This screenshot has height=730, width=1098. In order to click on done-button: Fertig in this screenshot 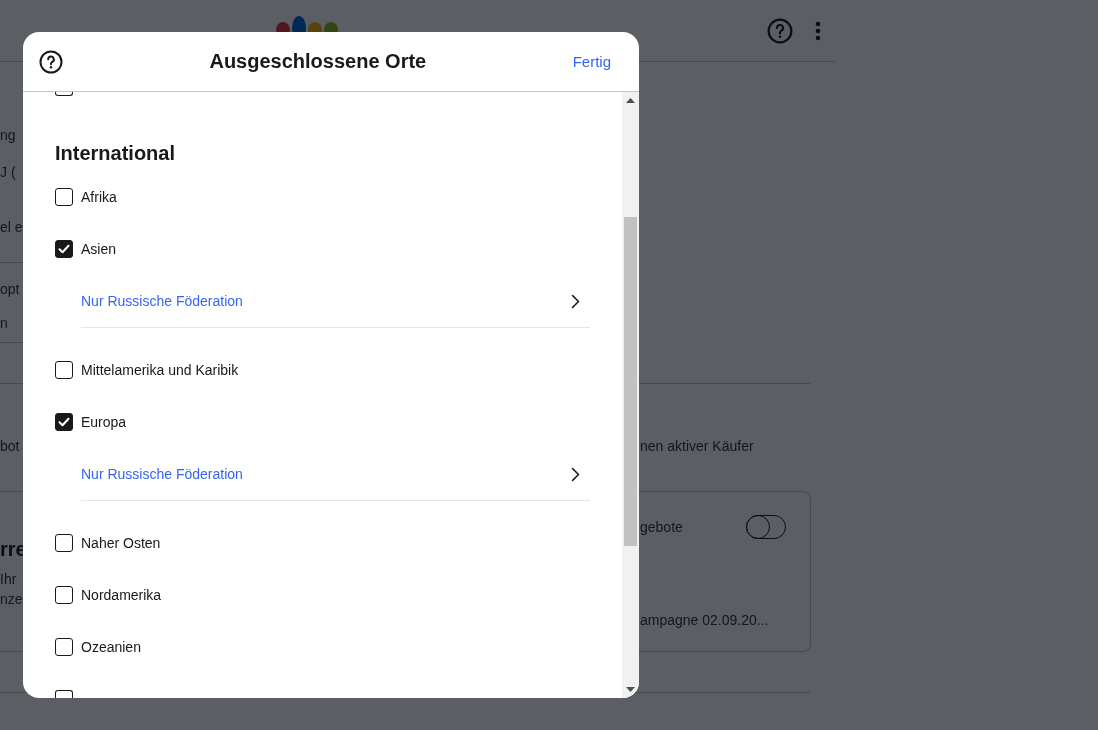, I will do `click(591, 61)`.